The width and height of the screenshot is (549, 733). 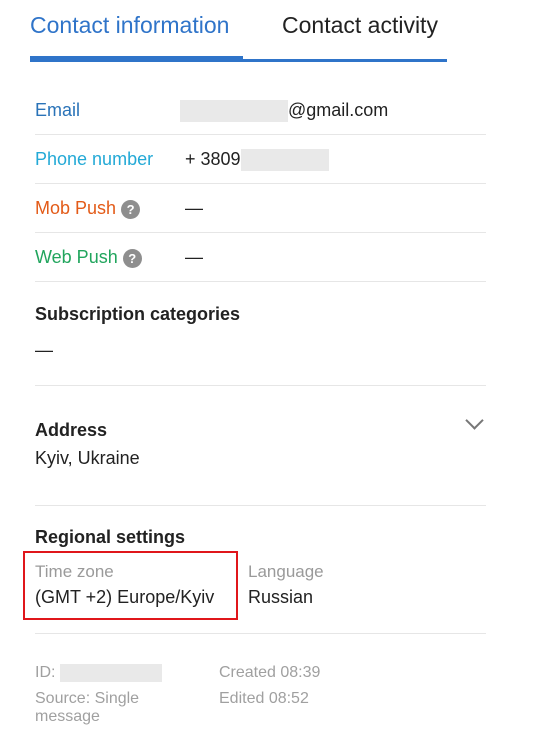 What do you see at coordinates (194, 208) in the screenshot?
I see `mob-push-value: —` at bounding box center [194, 208].